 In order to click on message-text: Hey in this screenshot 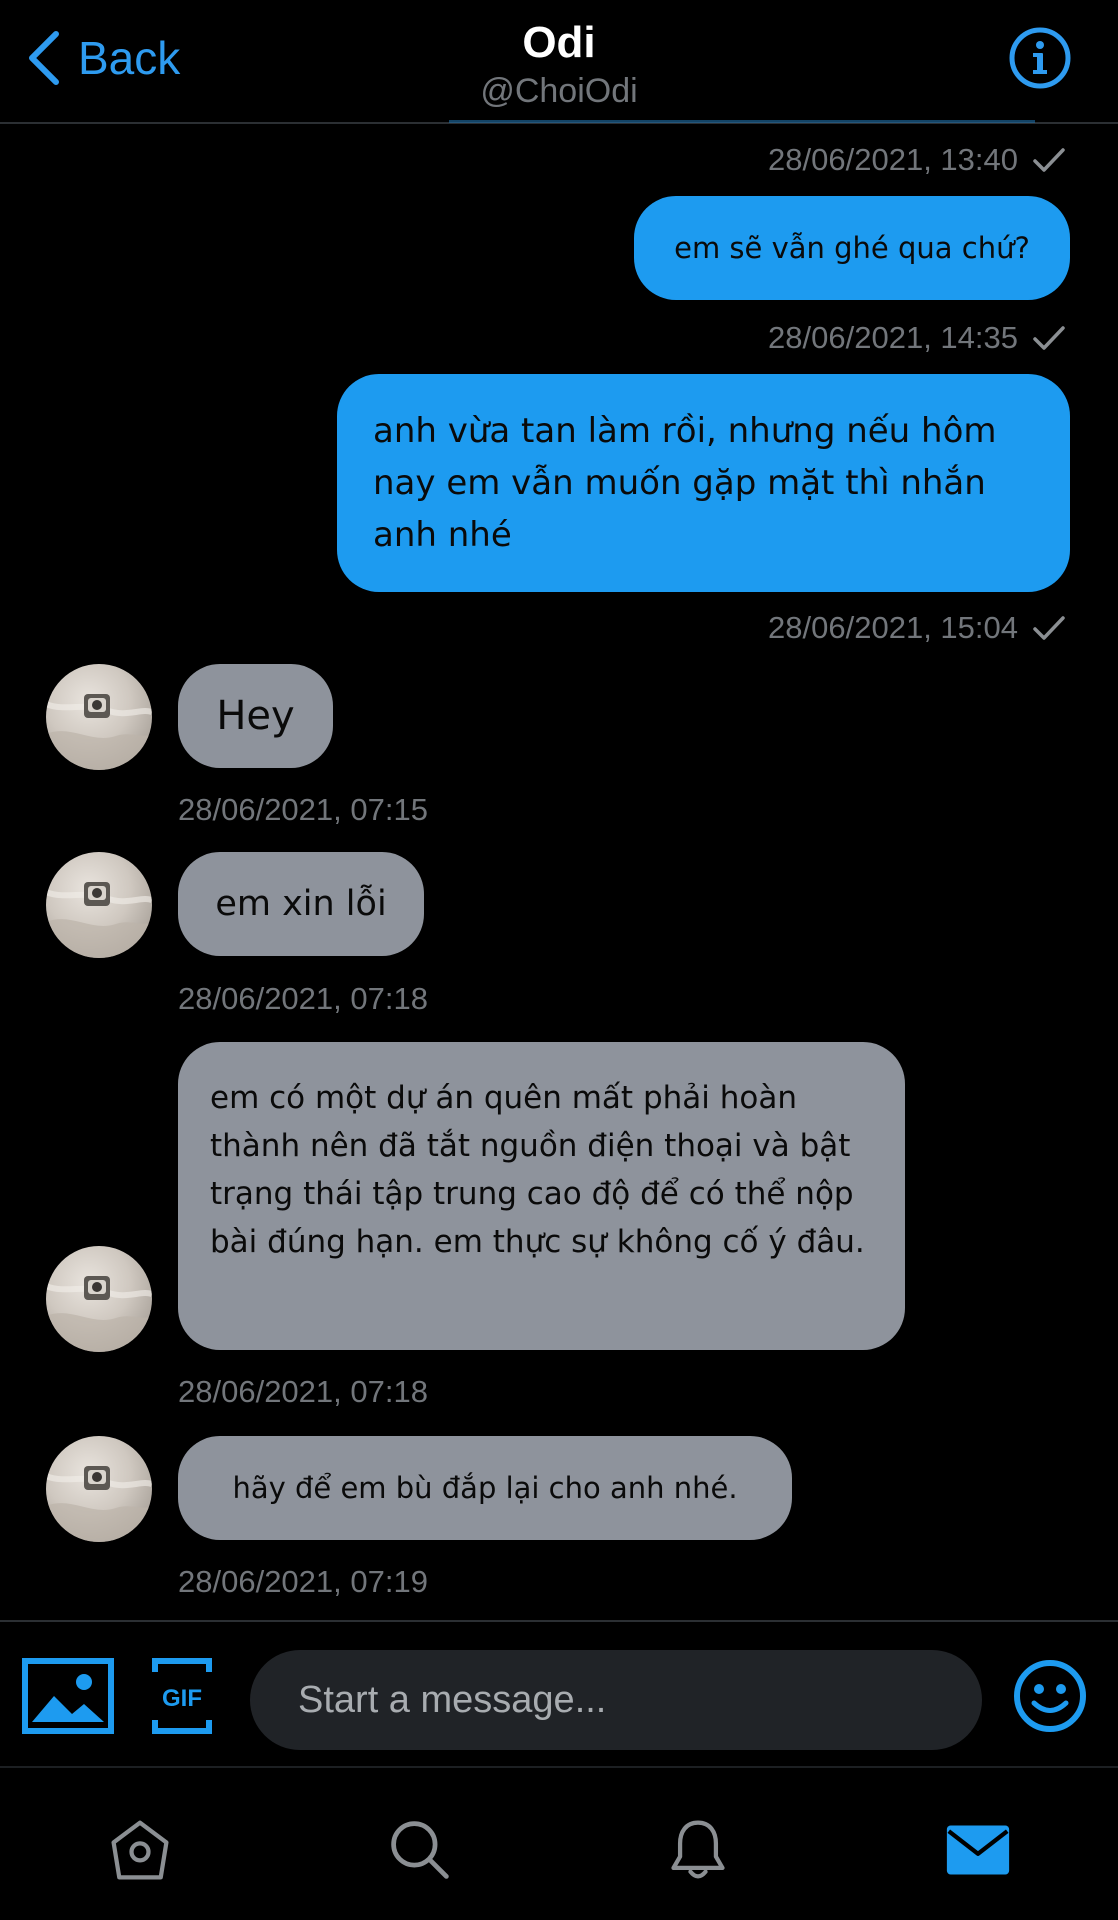, I will do `click(255, 716)`.